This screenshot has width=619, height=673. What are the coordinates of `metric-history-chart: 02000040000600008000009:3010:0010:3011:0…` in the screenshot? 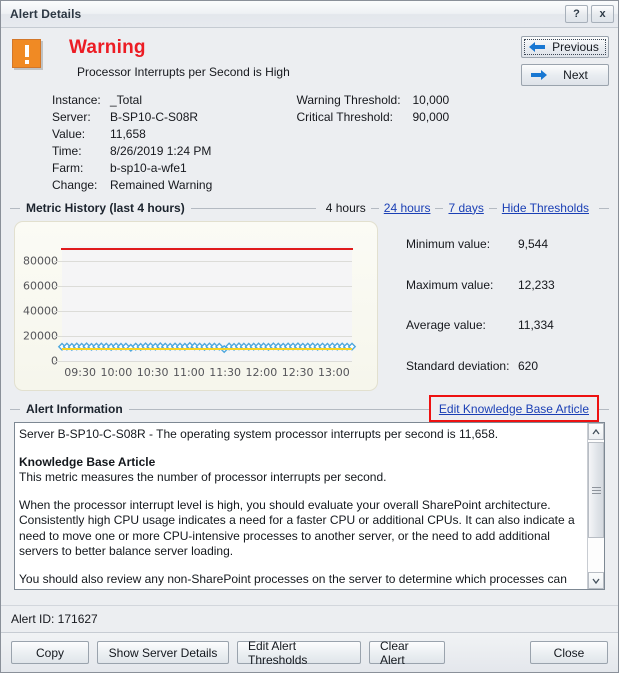 It's located at (196, 306).